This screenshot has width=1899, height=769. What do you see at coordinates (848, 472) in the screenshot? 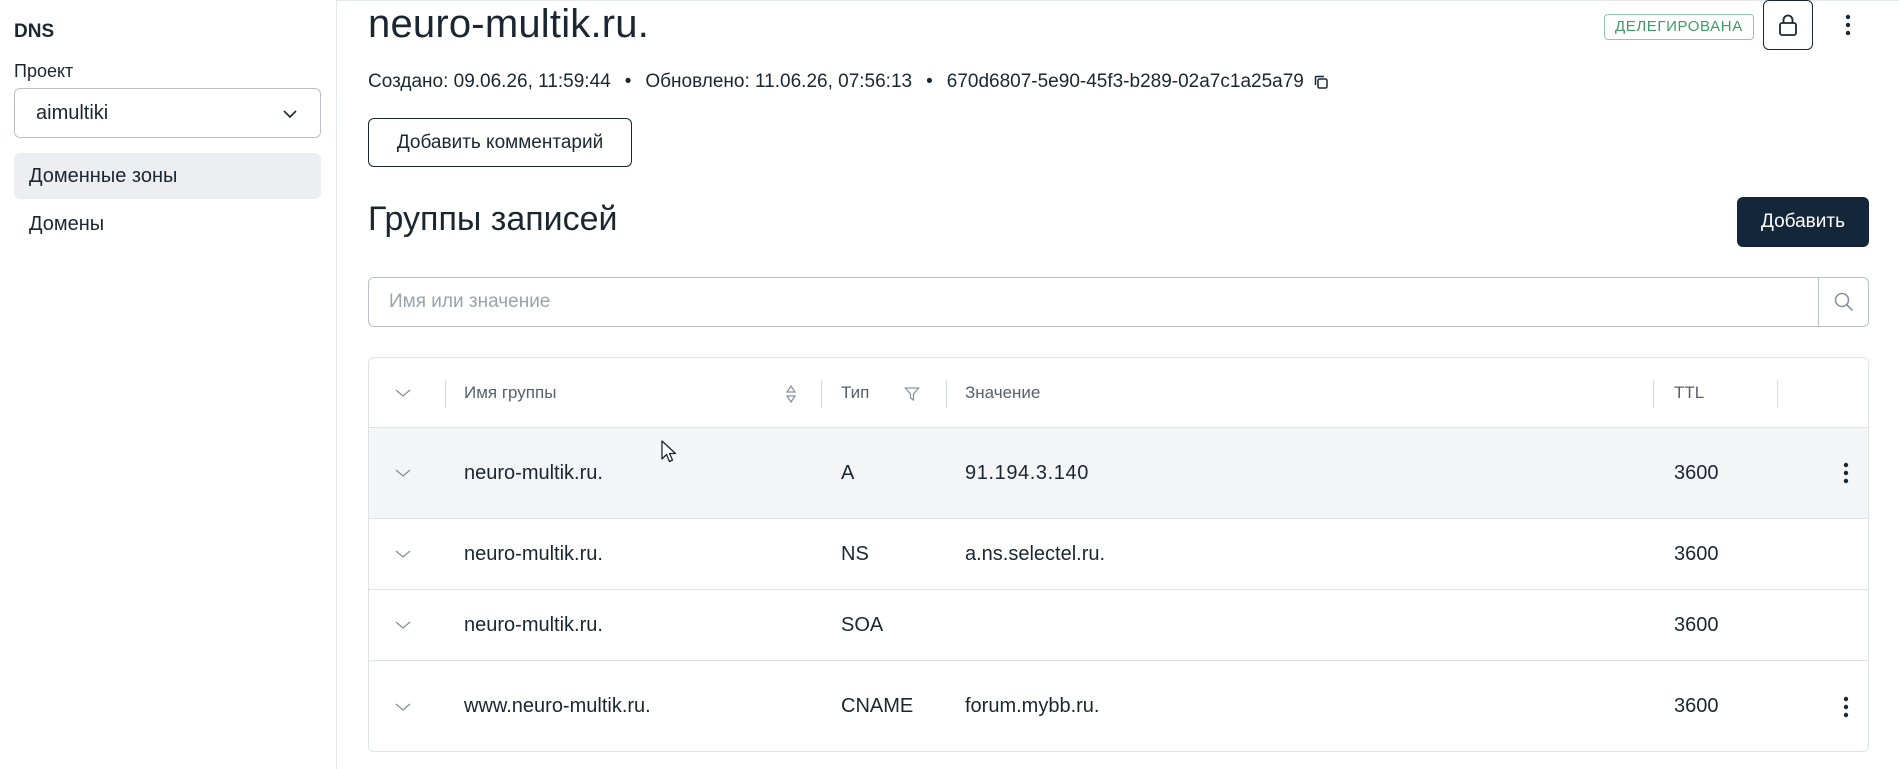
I see `record-type: A` at bounding box center [848, 472].